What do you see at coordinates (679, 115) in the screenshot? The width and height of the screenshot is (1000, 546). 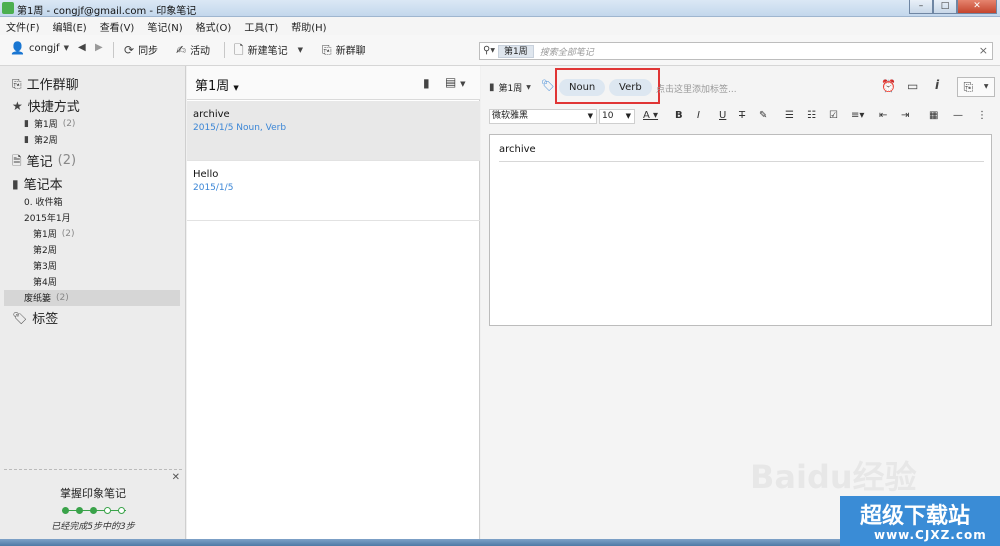 I see `bold-button: B` at bounding box center [679, 115].